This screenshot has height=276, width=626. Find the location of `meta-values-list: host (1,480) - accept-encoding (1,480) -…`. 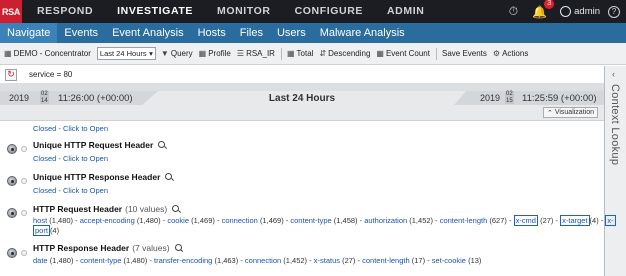

meta-values-list: host (1,480) - accept-encoding (1,480) -… is located at coordinates (324, 220).